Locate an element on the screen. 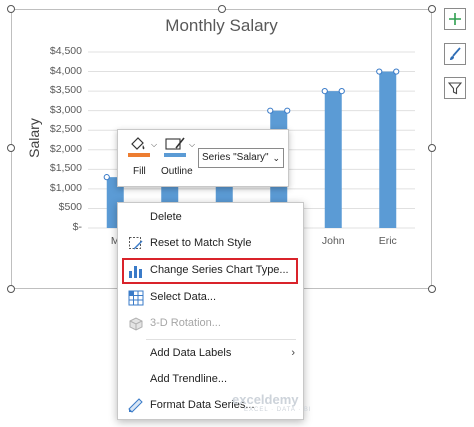 The image size is (474, 427). menu-item-label: Delete is located at coordinates (166, 217).